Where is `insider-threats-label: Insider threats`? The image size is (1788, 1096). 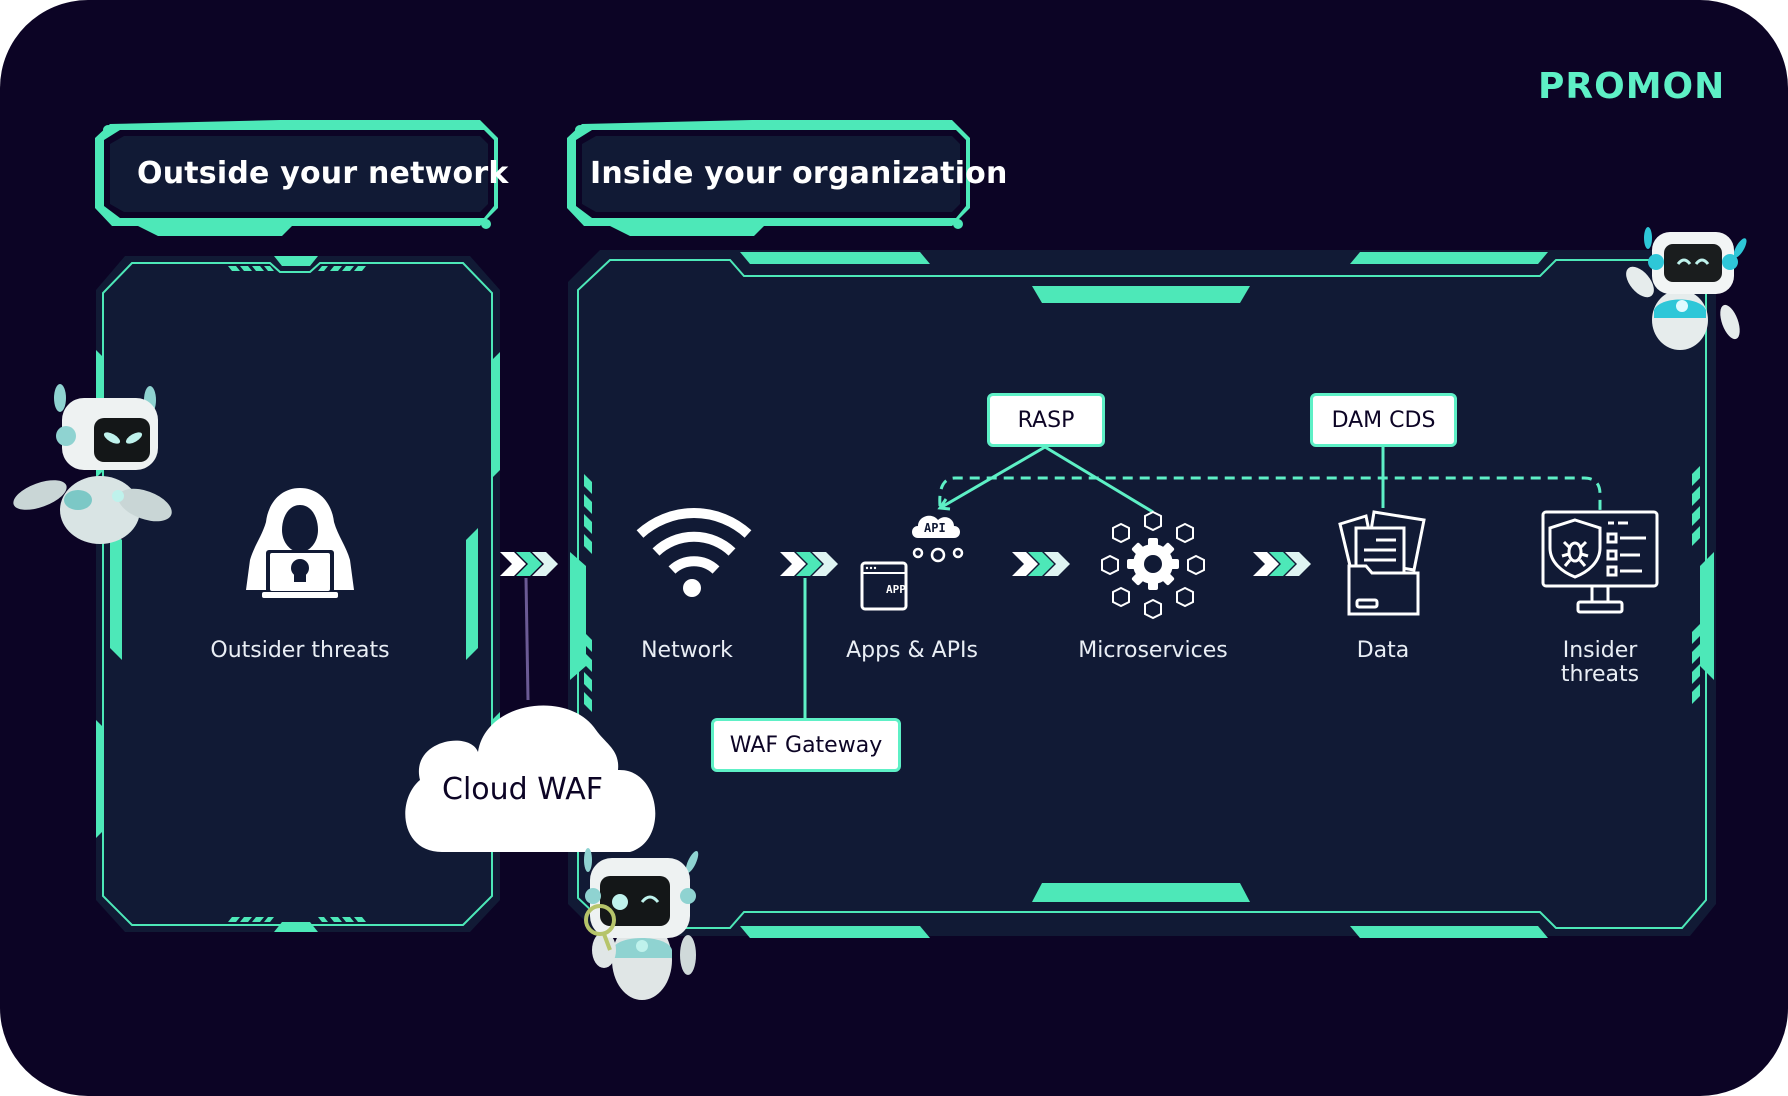 insider-threats-label: Insider threats is located at coordinates (1600, 663).